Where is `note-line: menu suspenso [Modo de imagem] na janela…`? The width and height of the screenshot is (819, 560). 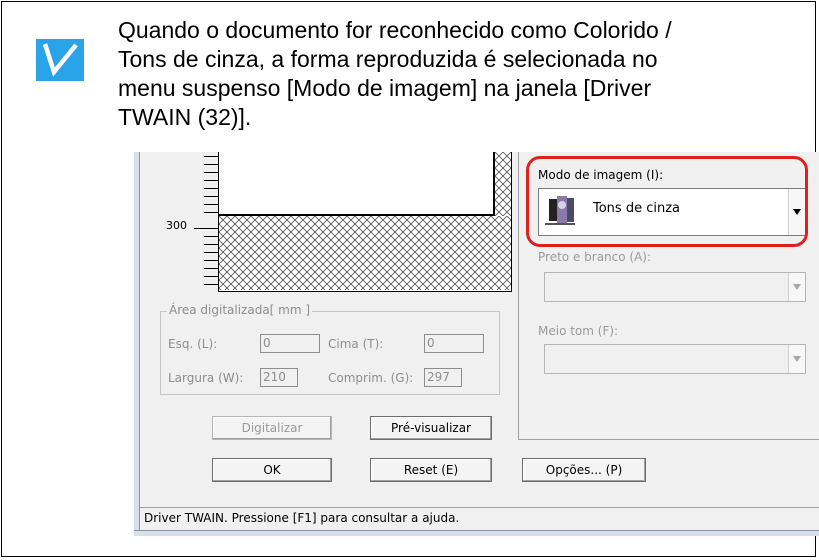
note-line: menu suspenso [Modo de imagem] na janela… is located at coordinates (385, 88).